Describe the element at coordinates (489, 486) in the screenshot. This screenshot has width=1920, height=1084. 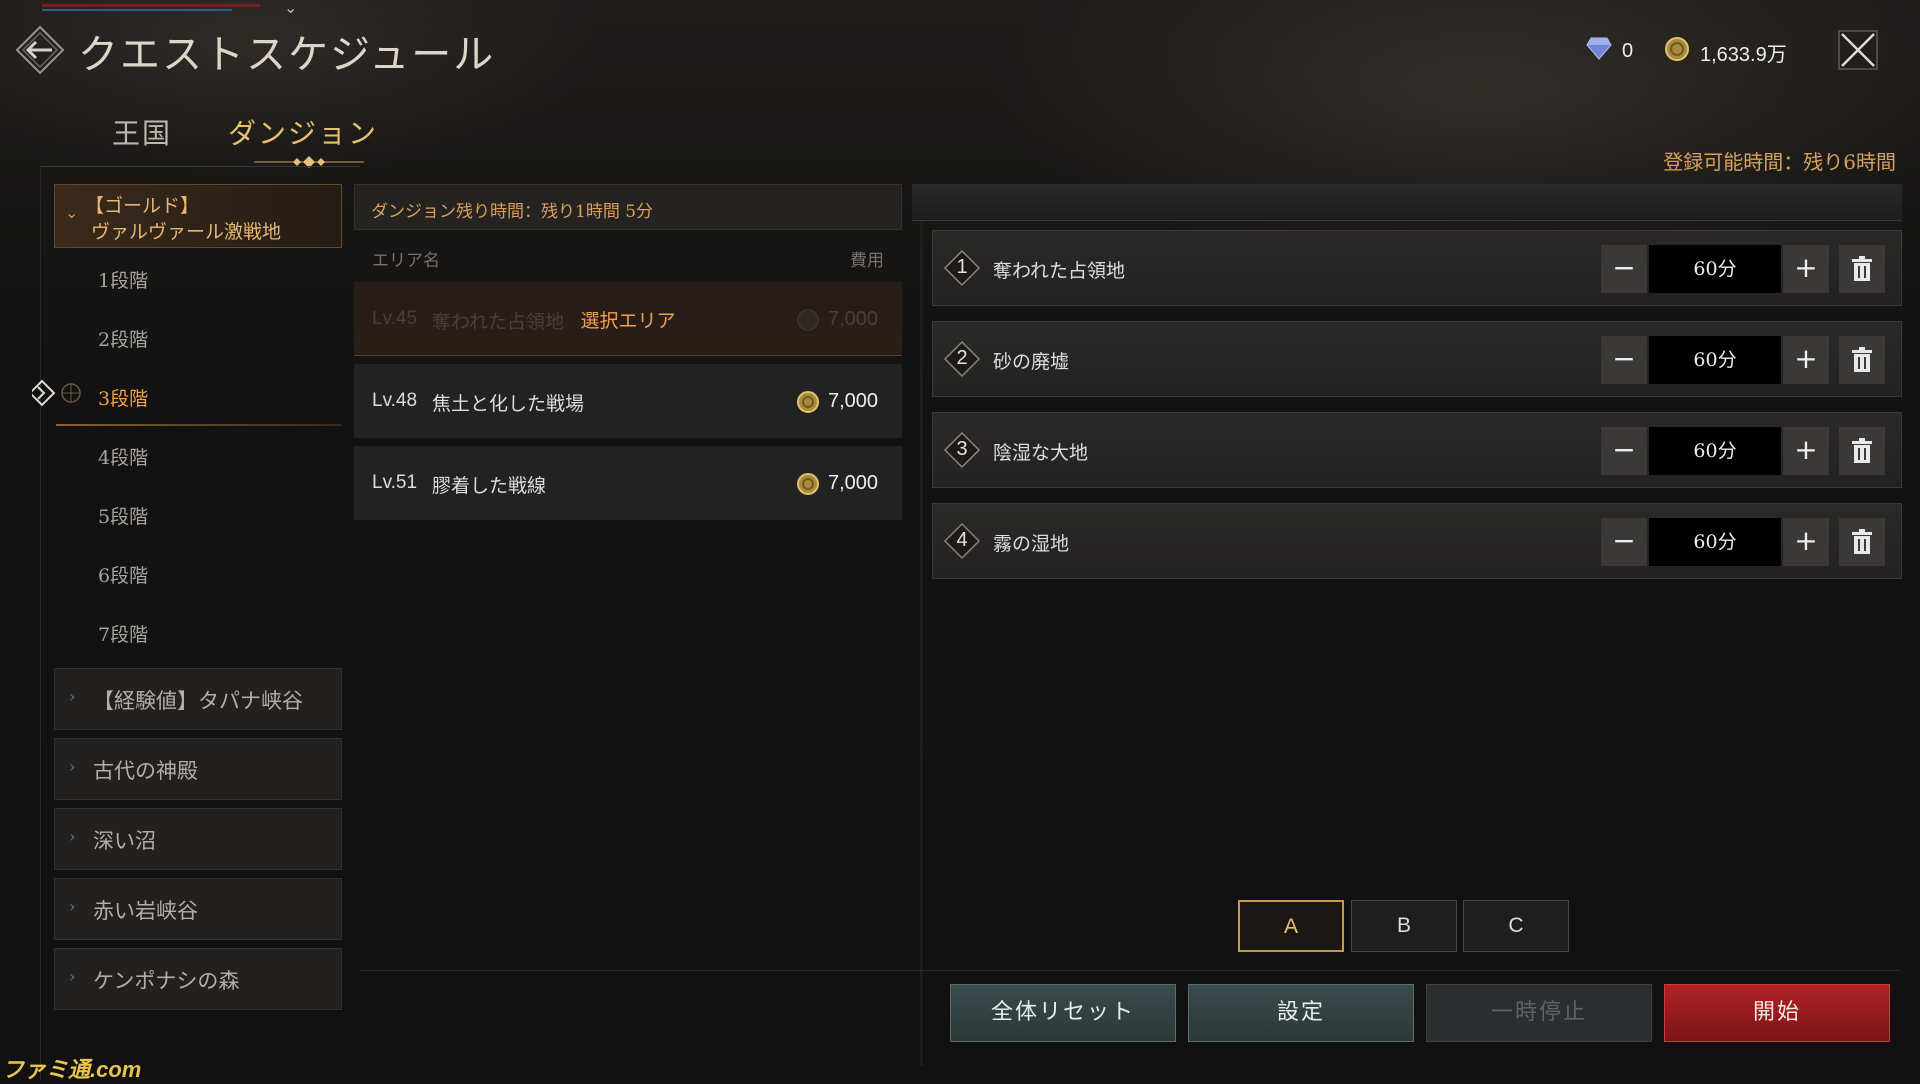
I see `area-name: 膠着した戦線` at that location.